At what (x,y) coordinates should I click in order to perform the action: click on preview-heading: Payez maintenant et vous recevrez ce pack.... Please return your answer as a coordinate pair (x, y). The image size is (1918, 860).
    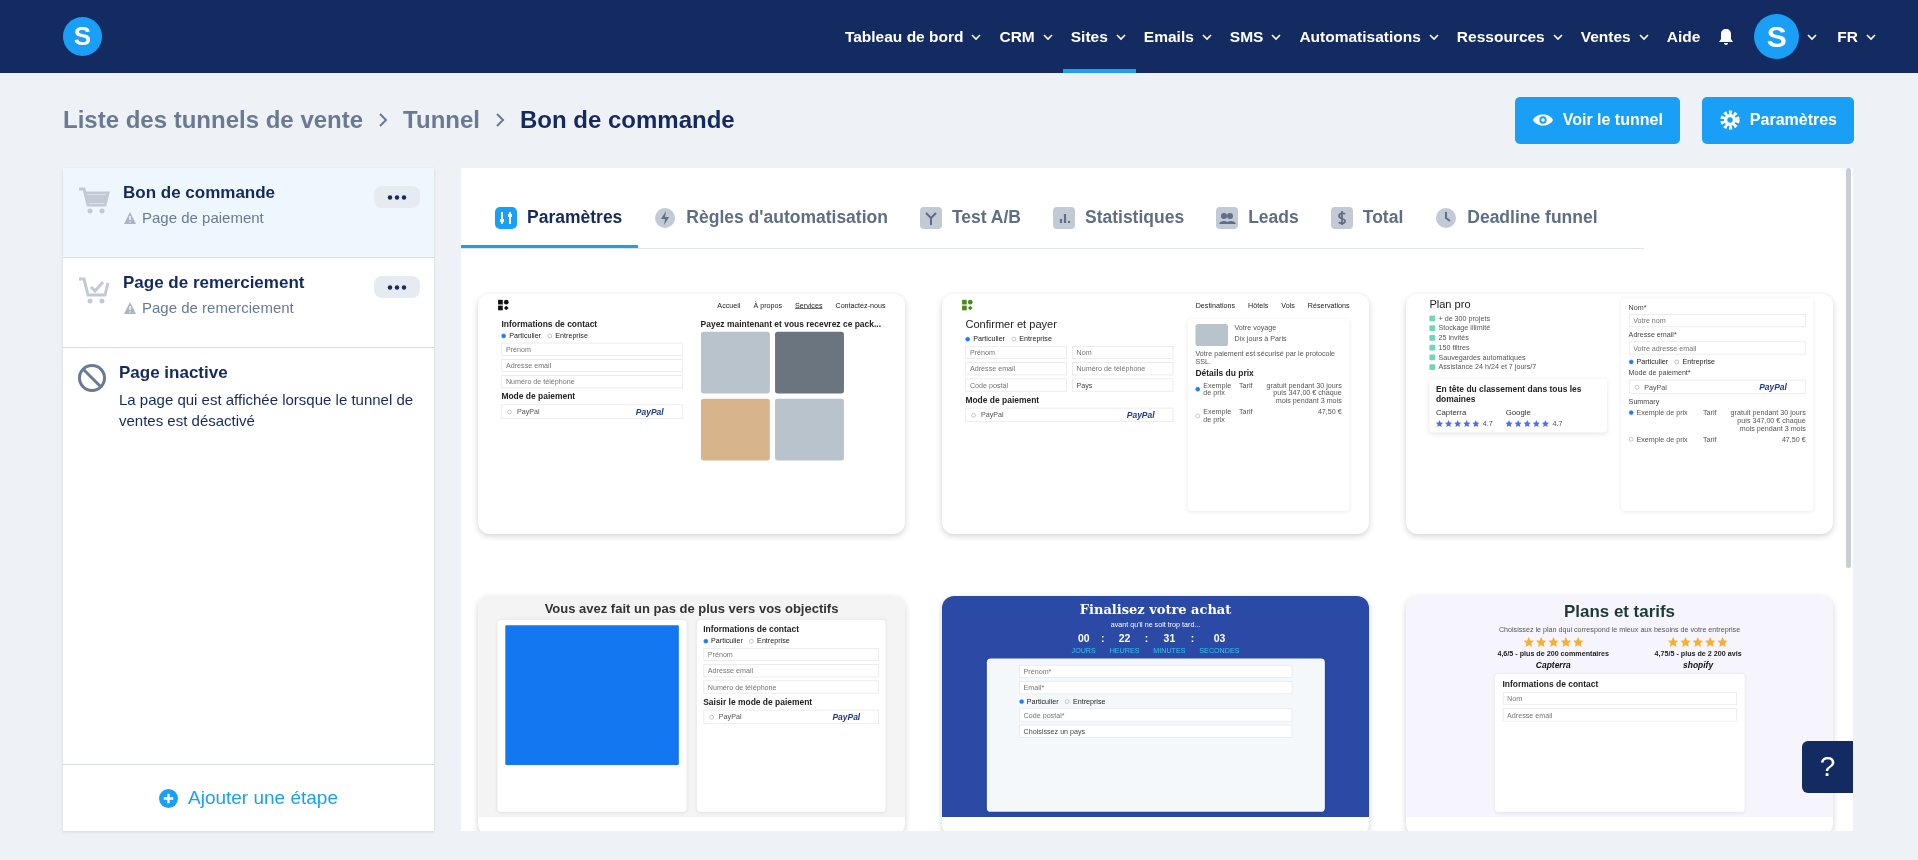
    Looking at the image, I should click on (791, 323).